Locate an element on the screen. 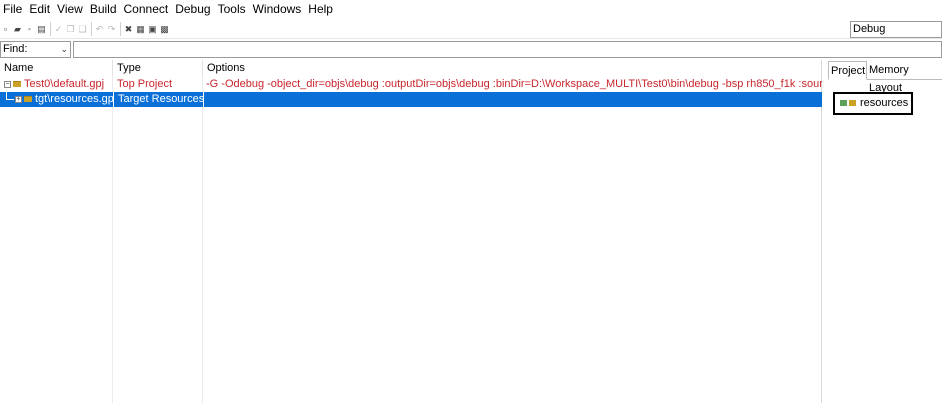 This screenshot has width=942, height=403. menu-edit: Edit is located at coordinates (40, 9).